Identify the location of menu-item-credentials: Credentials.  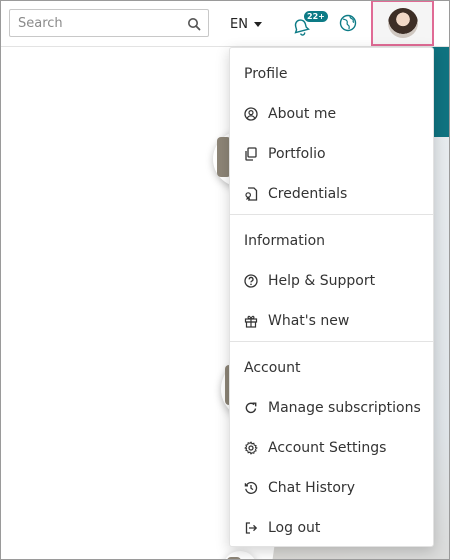
(331, 194).